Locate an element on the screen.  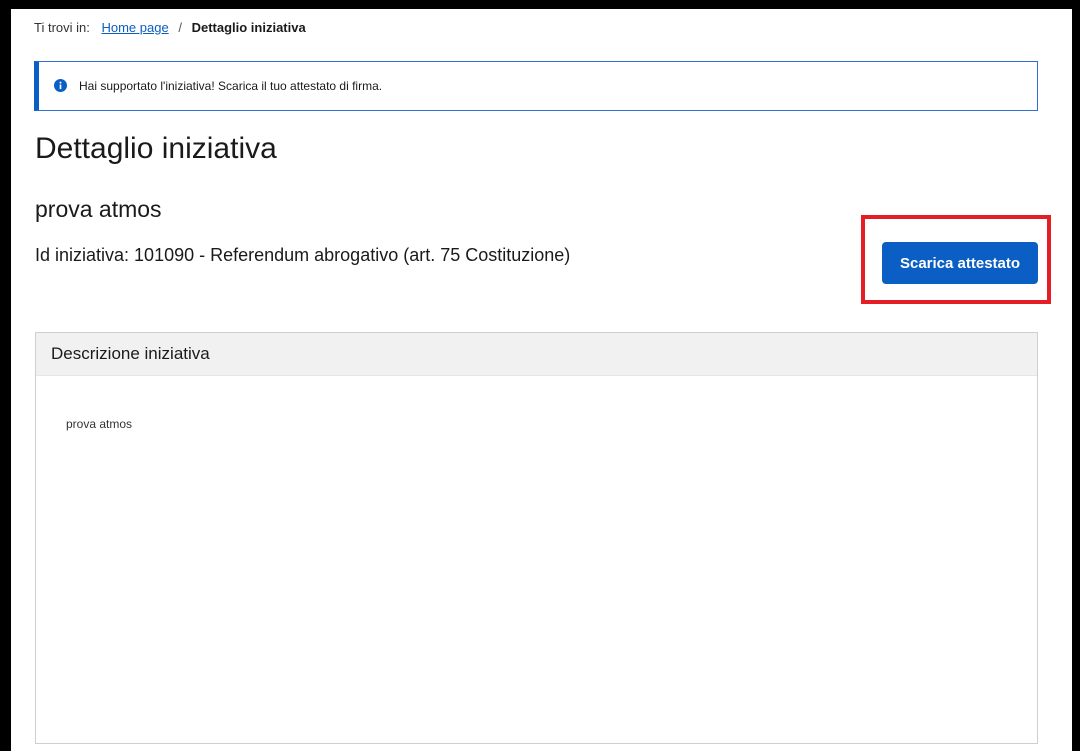
info-icon is located at coordinates (60, 85).